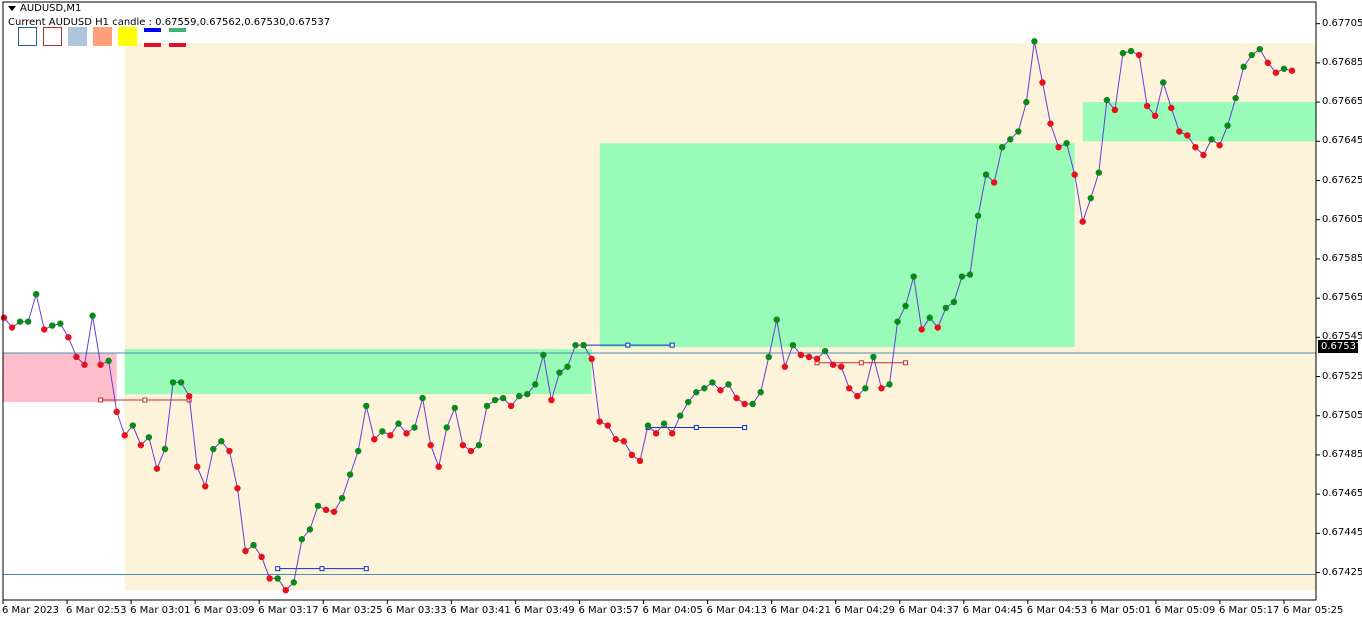  What do you see at coordinates (224, 610) in the screenshot?
I see `x-tick-label: 6 Mar 03:09` at bounding box center [224, 610].